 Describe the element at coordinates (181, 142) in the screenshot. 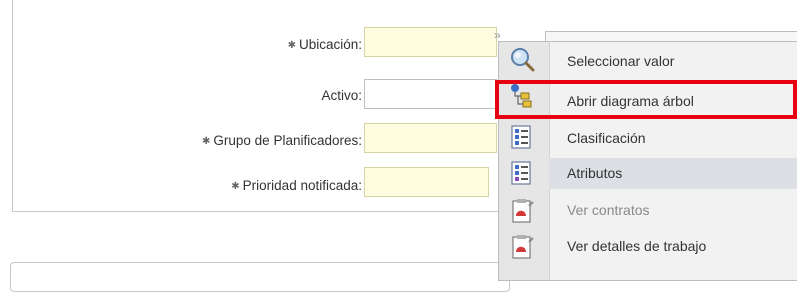

I see `field-row-grupo-planificadores: ✱ Grupo de Planificadores:` at that location.